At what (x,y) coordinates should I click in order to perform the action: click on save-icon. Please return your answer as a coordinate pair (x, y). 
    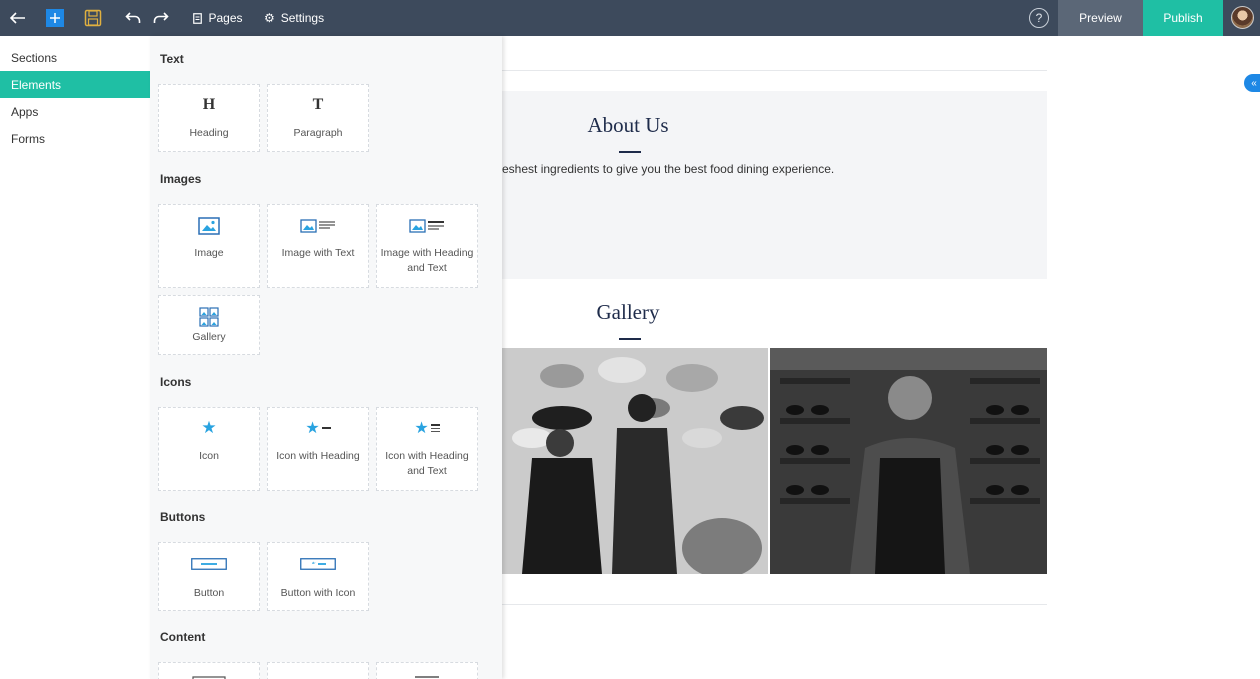
    Looking at the image, I should click on (93, 18).